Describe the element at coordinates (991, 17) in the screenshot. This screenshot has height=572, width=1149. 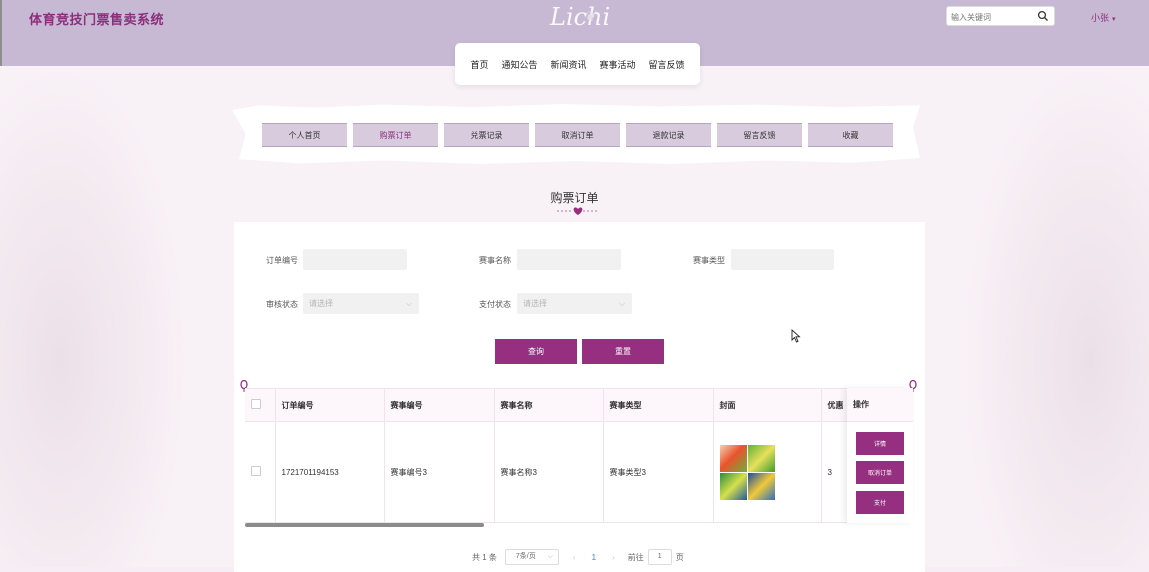
I see `search-input` at that location.